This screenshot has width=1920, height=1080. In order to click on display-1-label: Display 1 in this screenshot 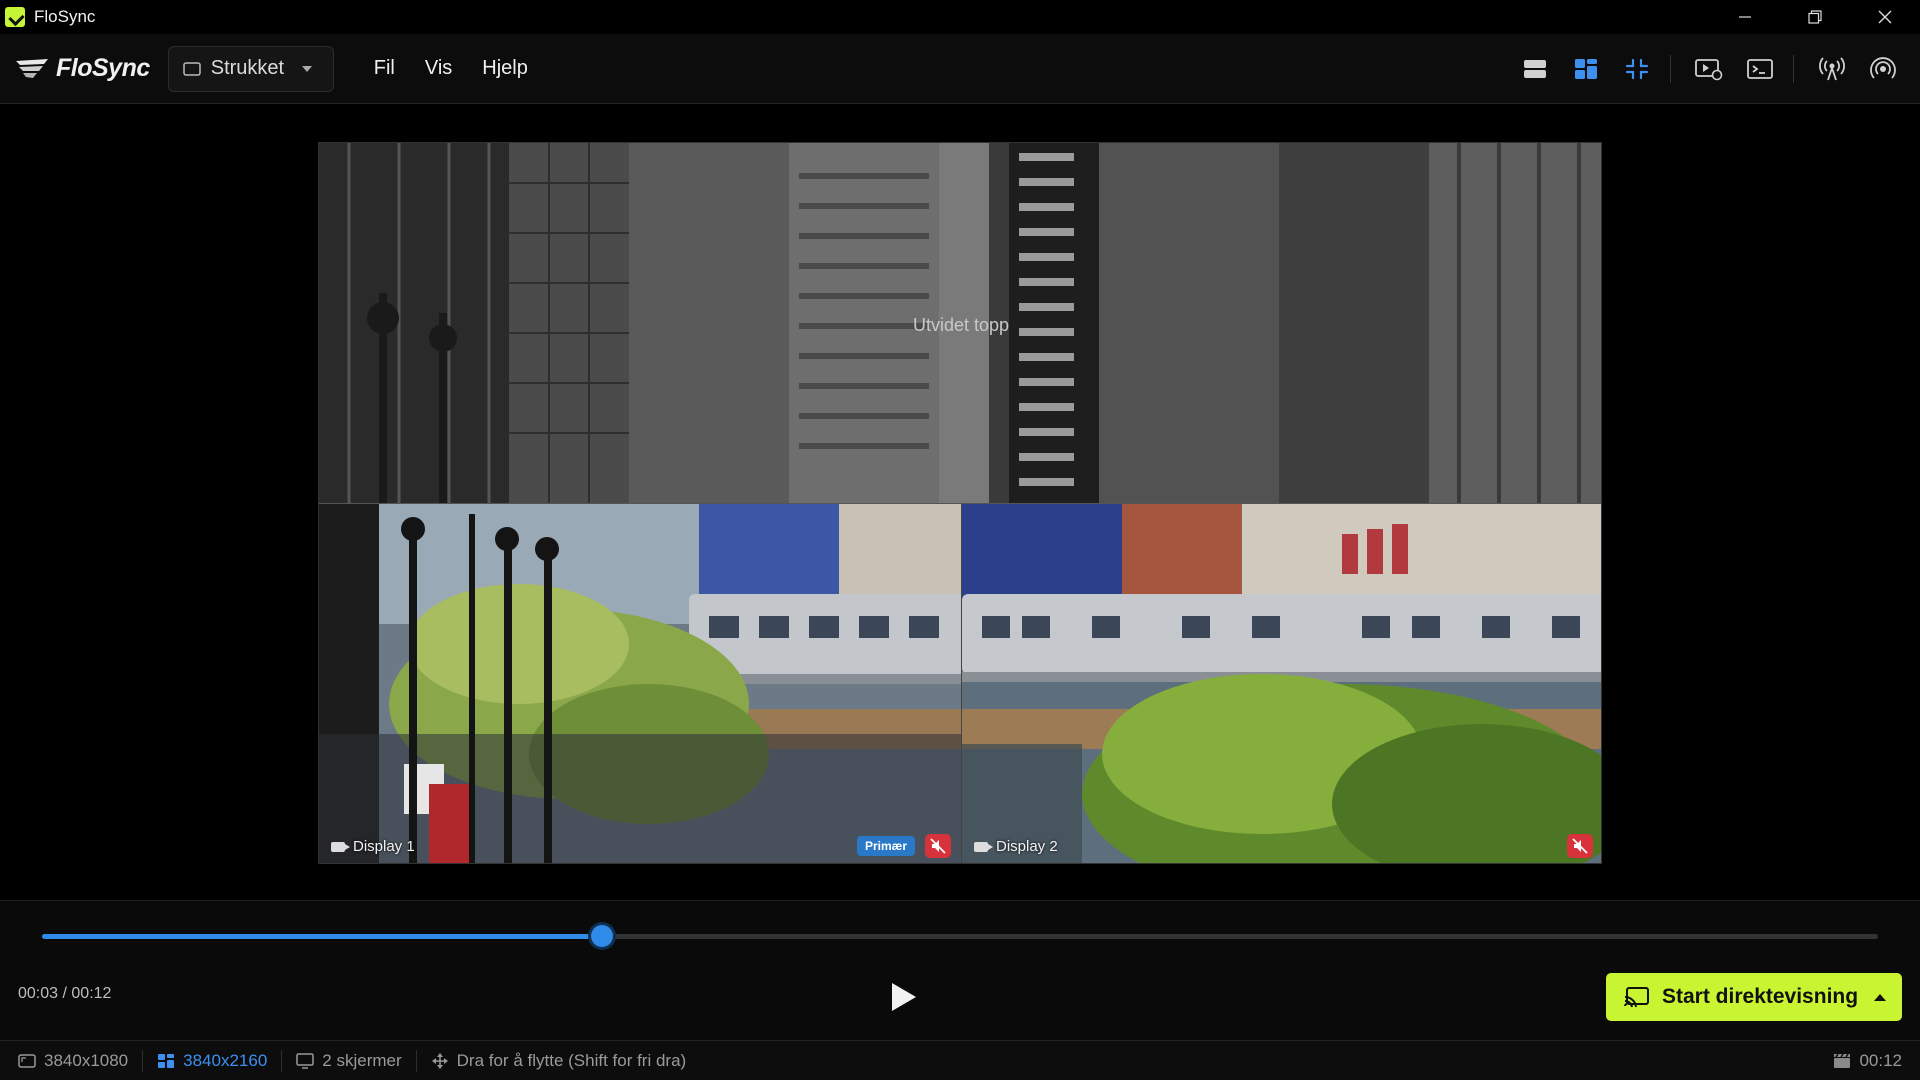, I will do `click(373, 846)`.